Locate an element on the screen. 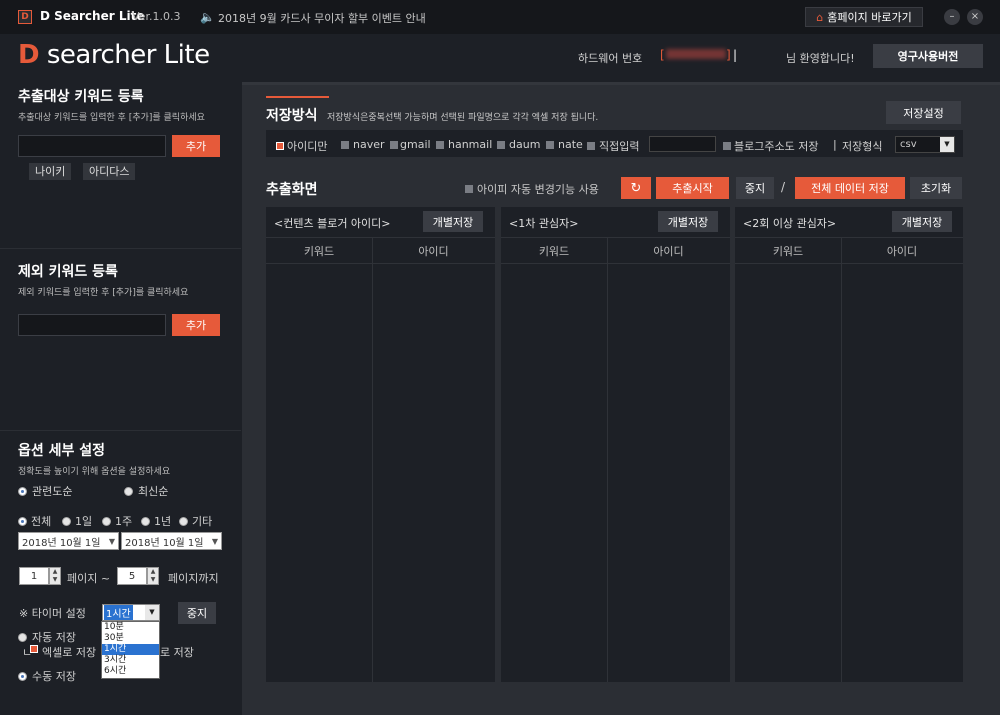 The height and width of the screenshot is (715, 1000). keyword-tag: 아디다스 is located at coordinates (109, 171).